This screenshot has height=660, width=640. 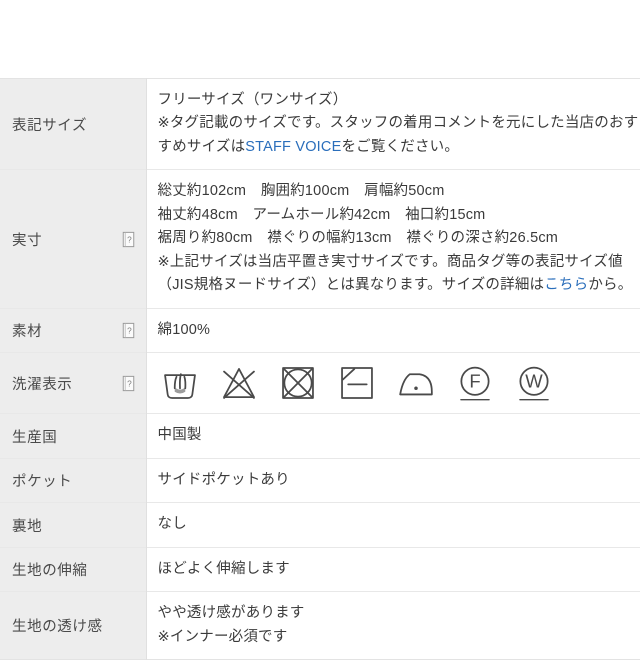 I want to click on spec-value-line: なし, so click(x=172, y=524).